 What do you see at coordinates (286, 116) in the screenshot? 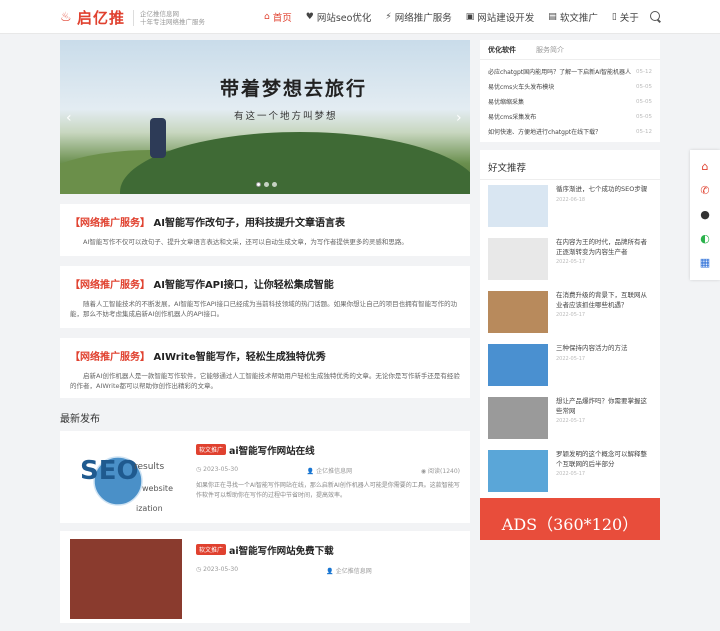
I see `slide-subtitle: 有这一个地方叫梦想` at bounding box center [286, 116].